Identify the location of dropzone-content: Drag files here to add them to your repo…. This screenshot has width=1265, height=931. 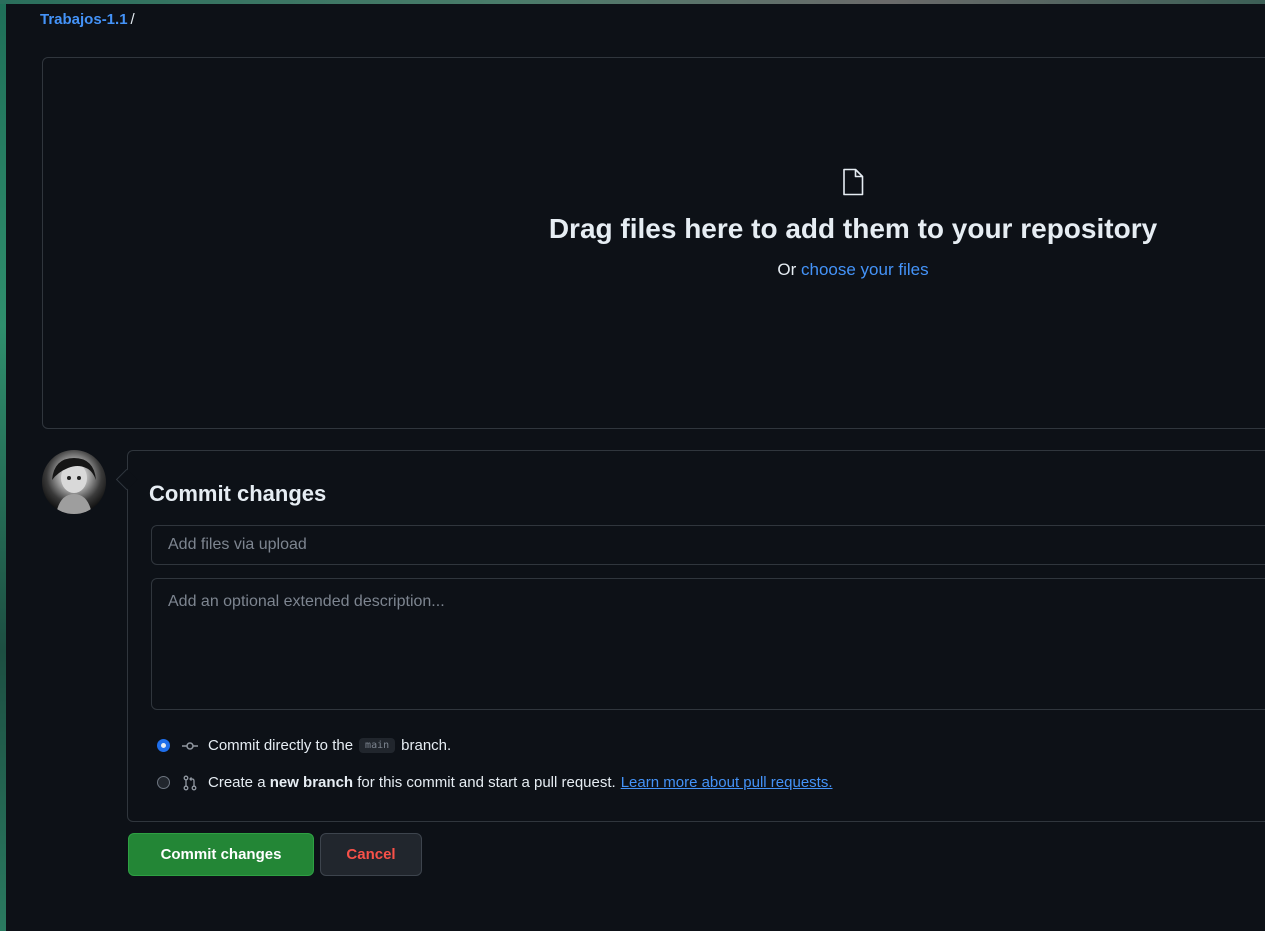
(853, 224).